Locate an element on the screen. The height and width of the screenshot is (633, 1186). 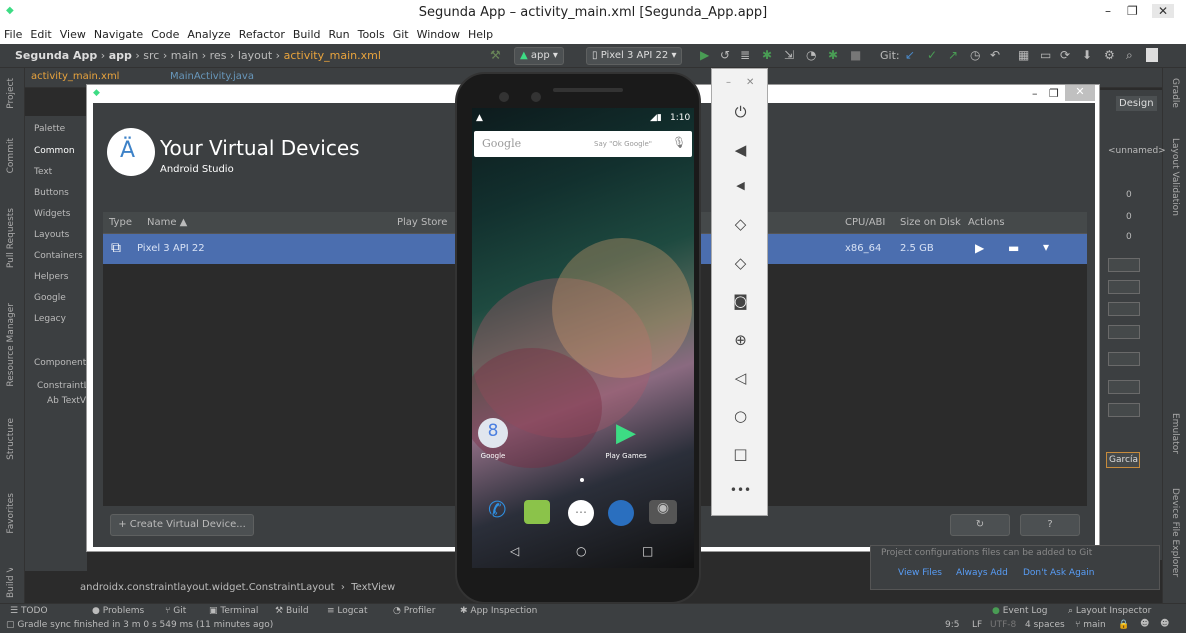
history-icon: ◷ is located at coordinates (975, 55).